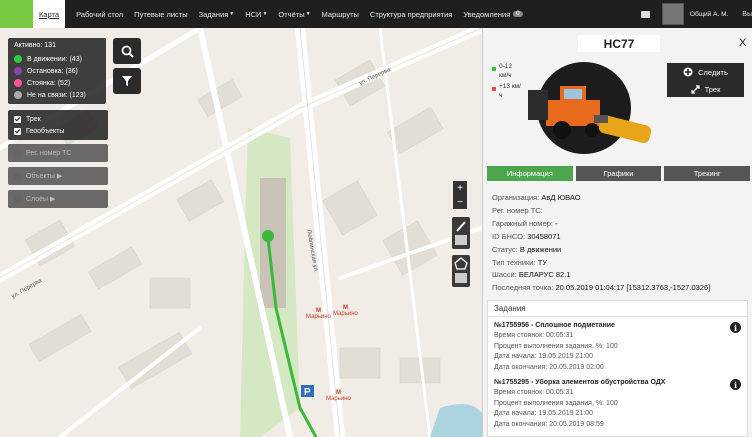 This screenshot has width=752, height=437. I want to click on nav-item-label: Структура предприятия, so click(411, 14).